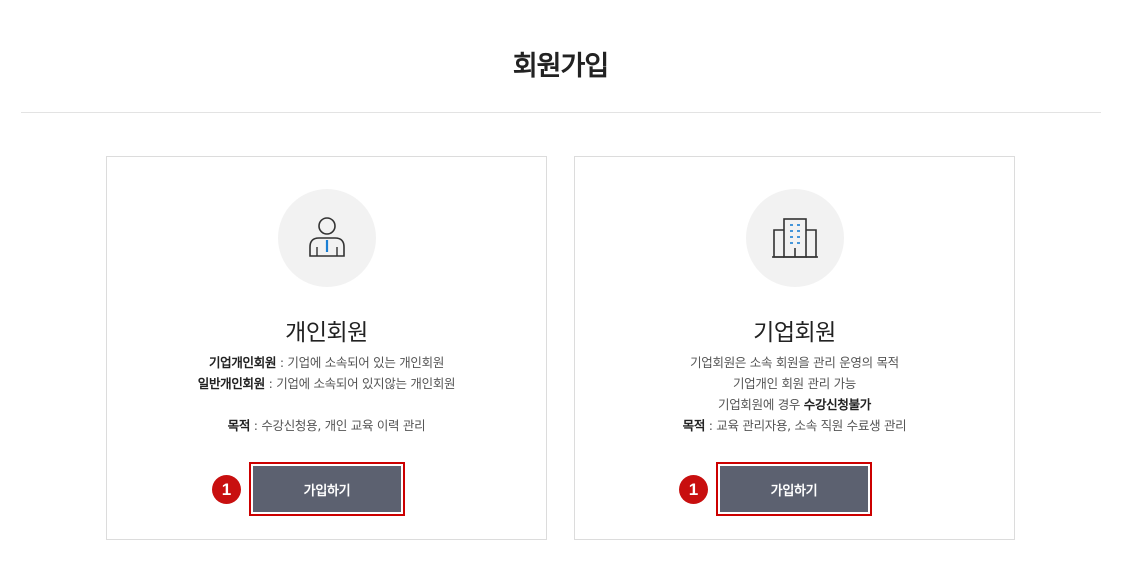 The width and height of the screenshot is (1121, 585). Describe the element at coordinates (326, 425) in the screenshot. I see `personal-purpose-line: 목적 : 수강신청용, 개인 교육 이력 관리` at that location.